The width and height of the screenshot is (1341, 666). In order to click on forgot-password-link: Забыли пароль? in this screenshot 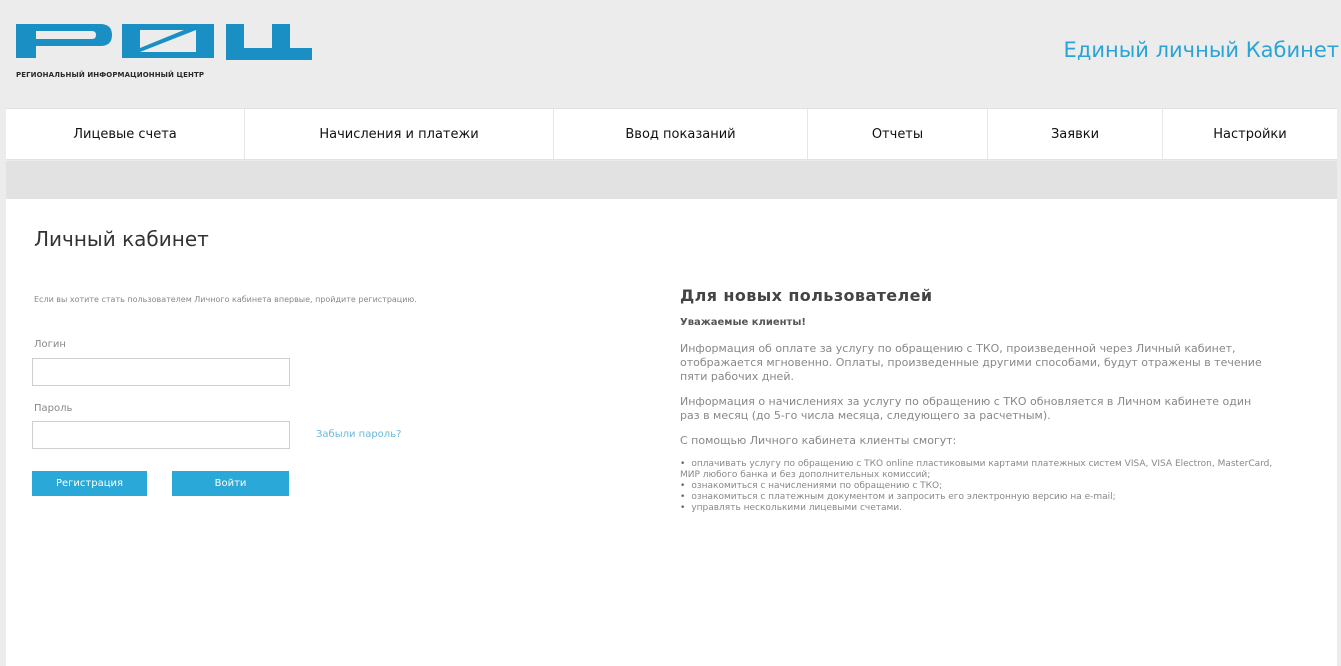, I will do `click(358, 434)`.